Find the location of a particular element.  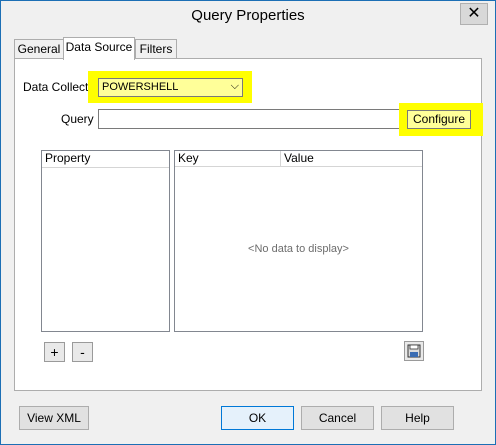

cancel-button: Cancel is located at coordinates (337, 418).